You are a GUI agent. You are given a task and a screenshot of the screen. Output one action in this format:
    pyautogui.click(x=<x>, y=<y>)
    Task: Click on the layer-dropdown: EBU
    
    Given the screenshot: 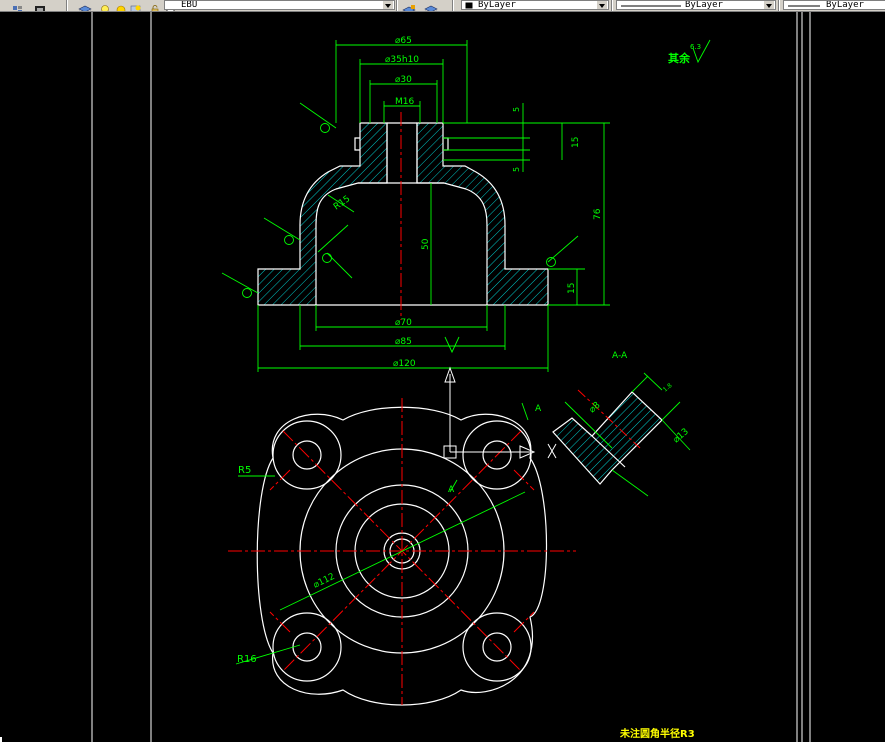 What is the action you would take?
    pyautogui.click(x=279, y=5)
    